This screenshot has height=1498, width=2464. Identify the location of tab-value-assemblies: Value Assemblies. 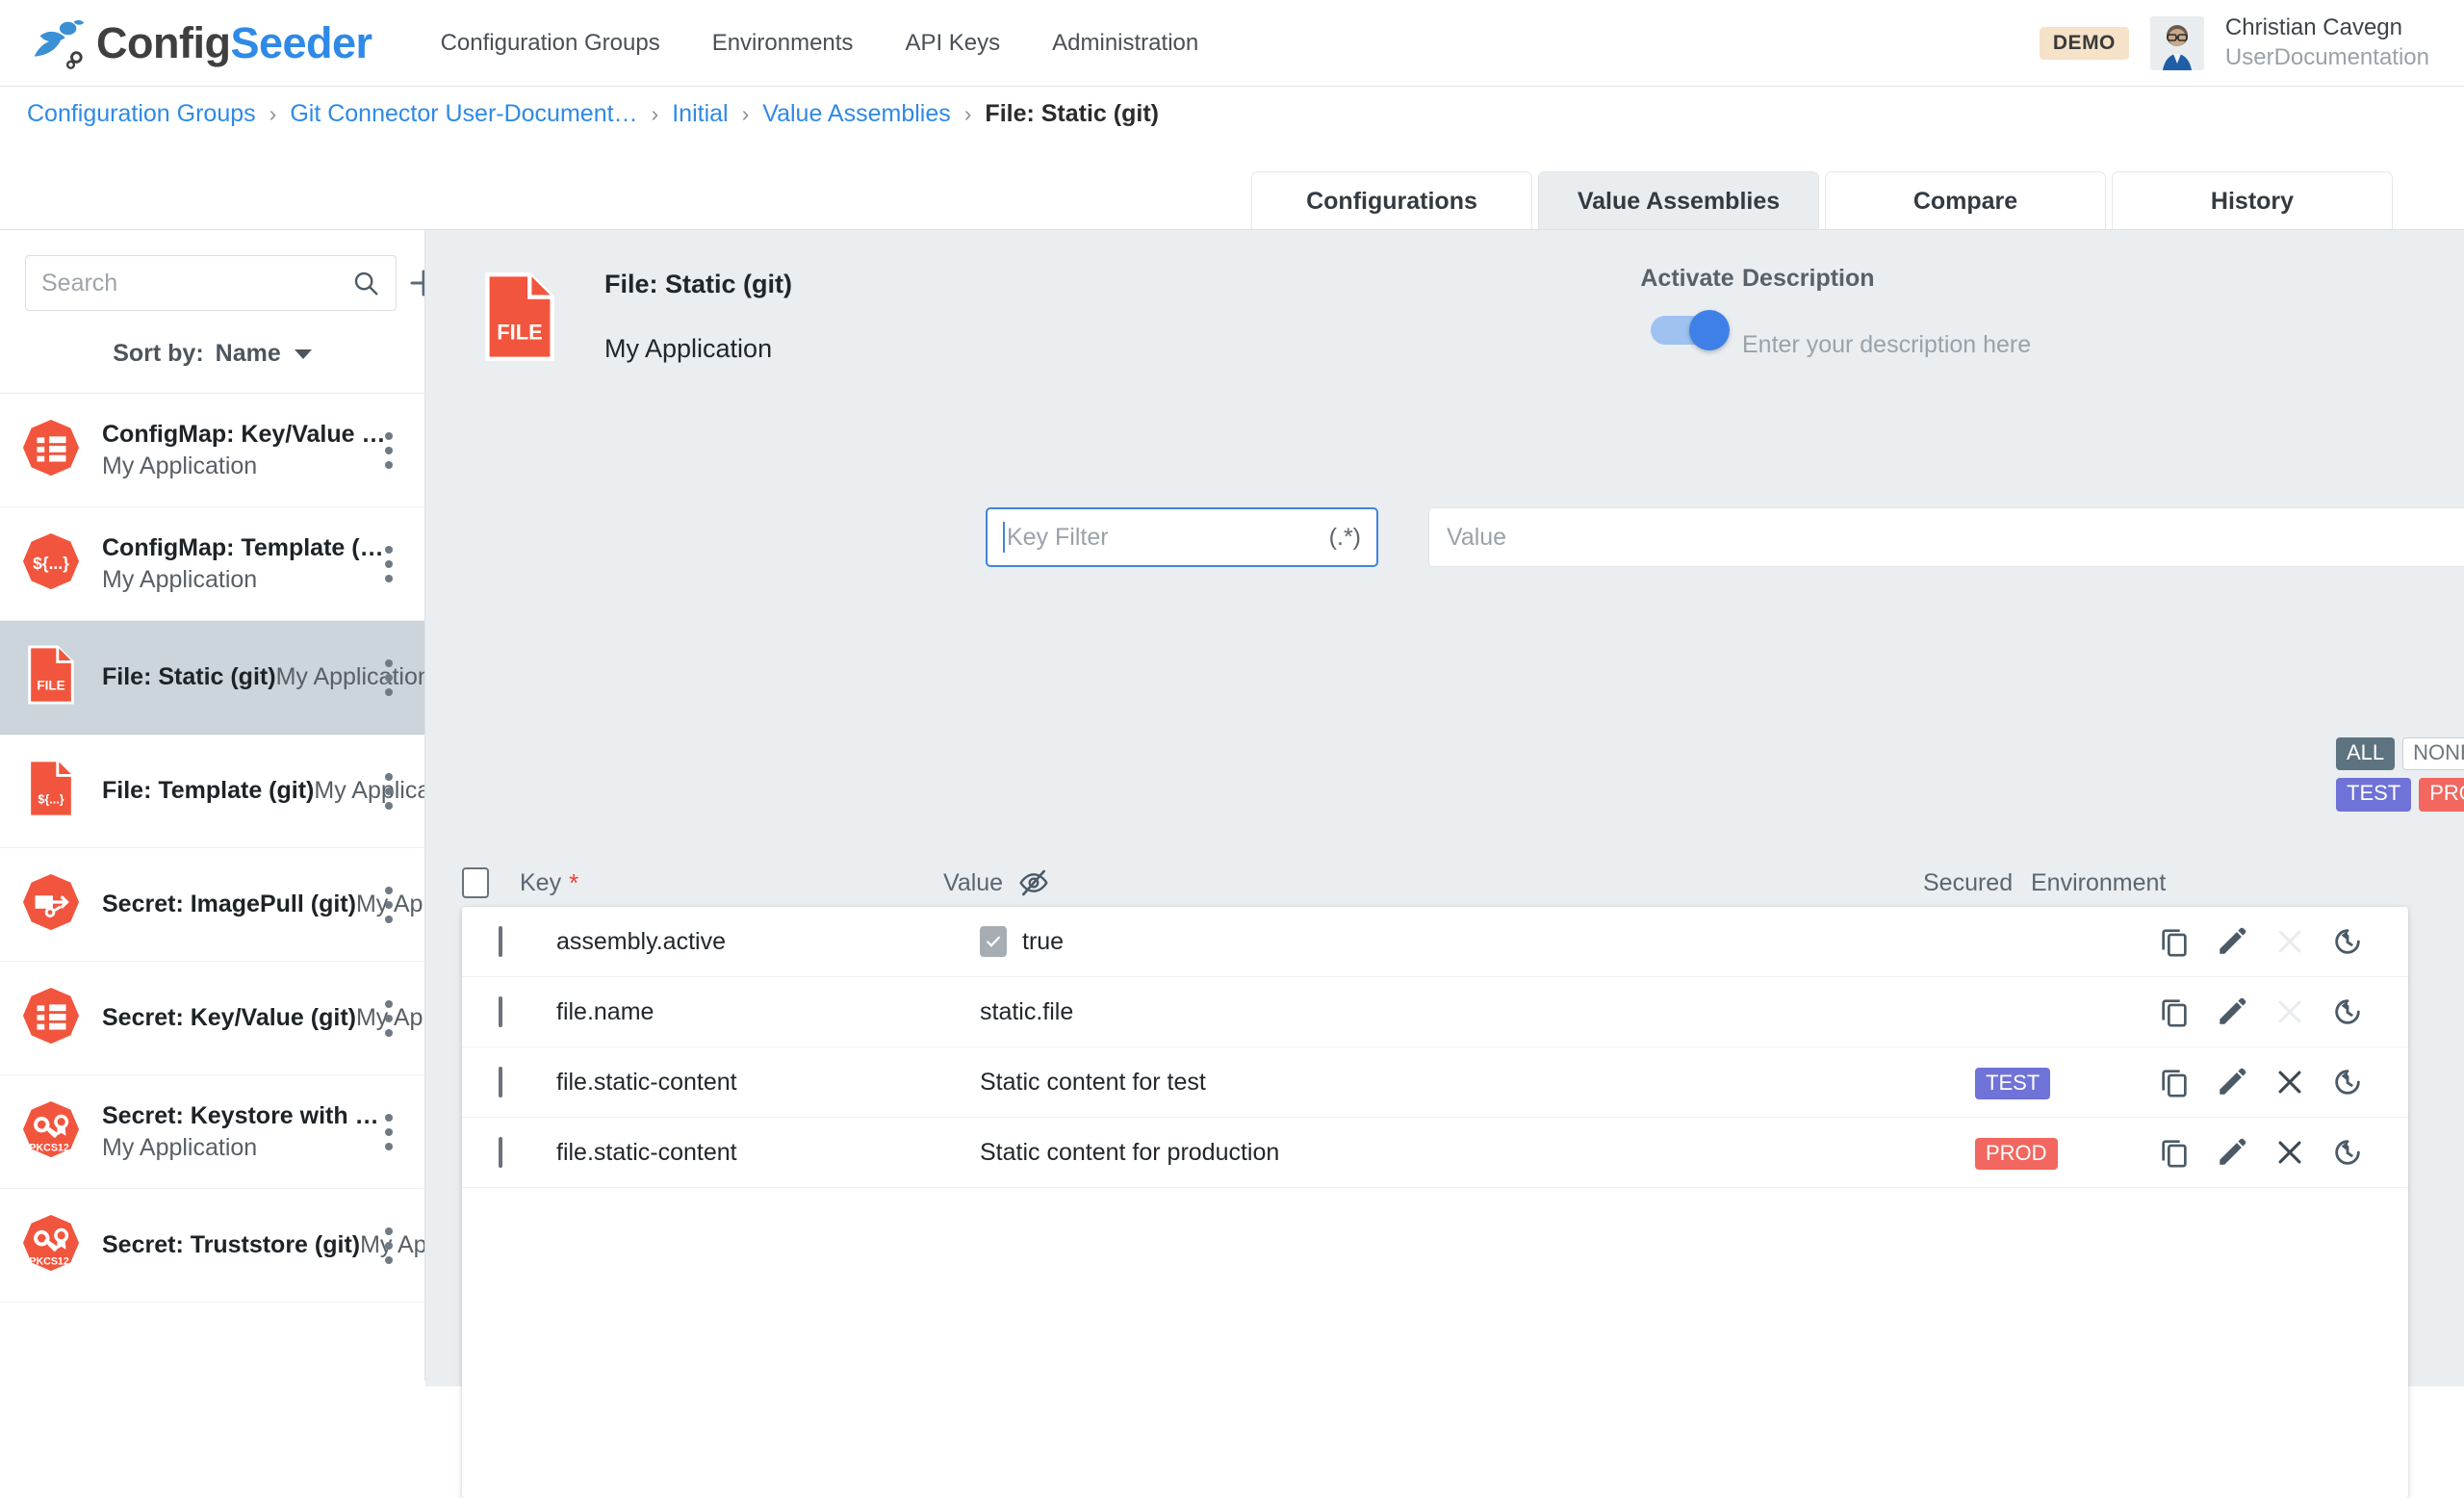
(1678, 201).